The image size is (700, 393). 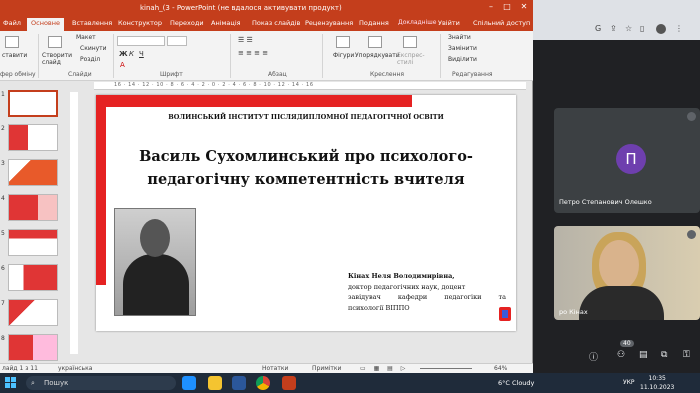 I want to click on taskbar-search: Пошук, so click(x=101, y=383).